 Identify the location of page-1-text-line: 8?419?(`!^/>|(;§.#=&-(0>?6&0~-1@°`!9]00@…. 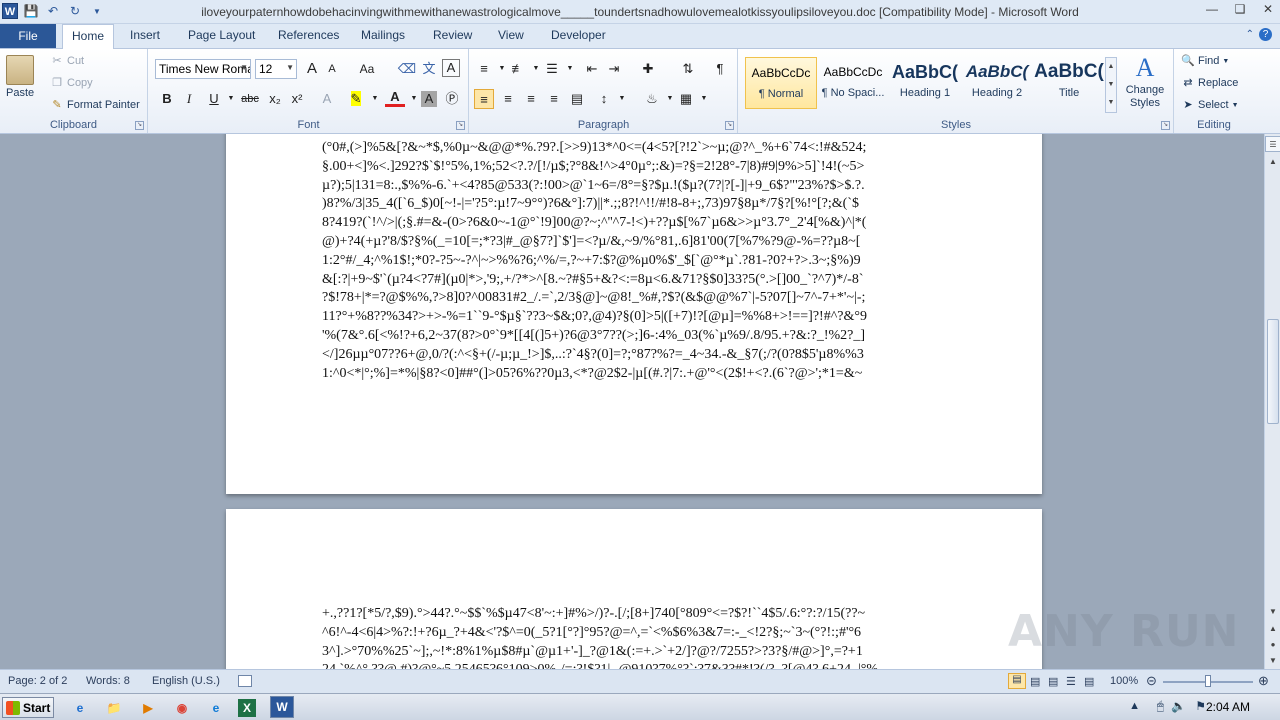
(634, 223).